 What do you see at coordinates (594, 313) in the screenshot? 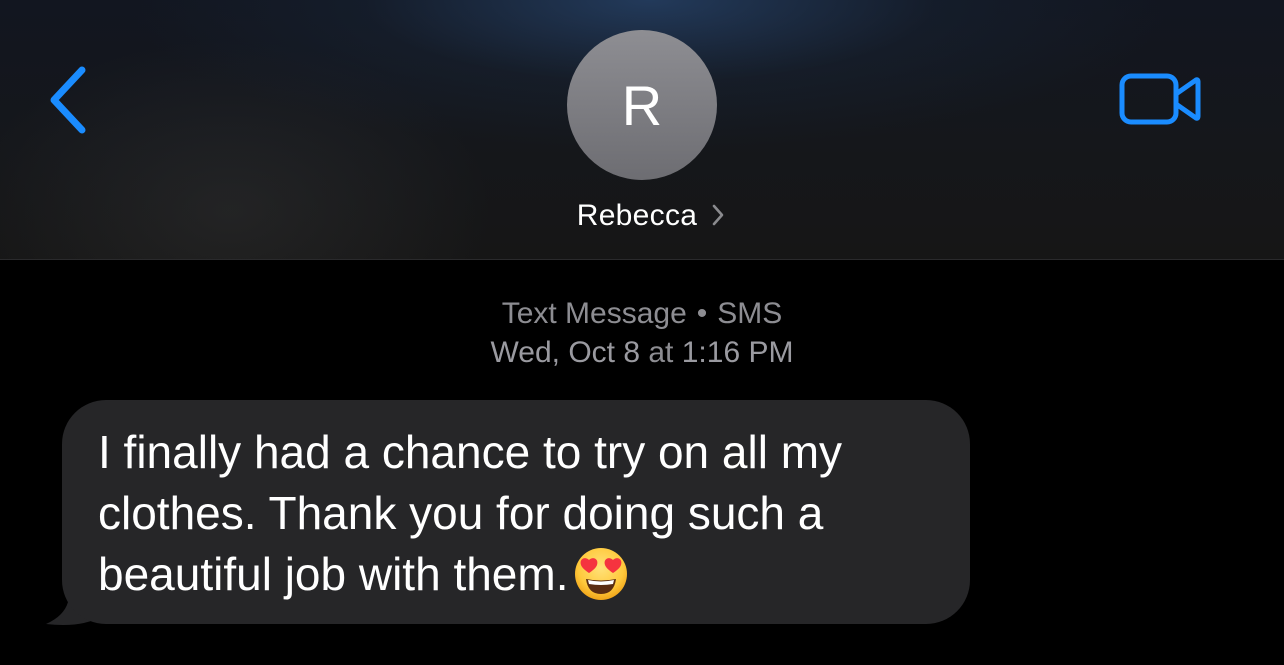
I see `service-label: Text Message` at bounding box center [594, 313].